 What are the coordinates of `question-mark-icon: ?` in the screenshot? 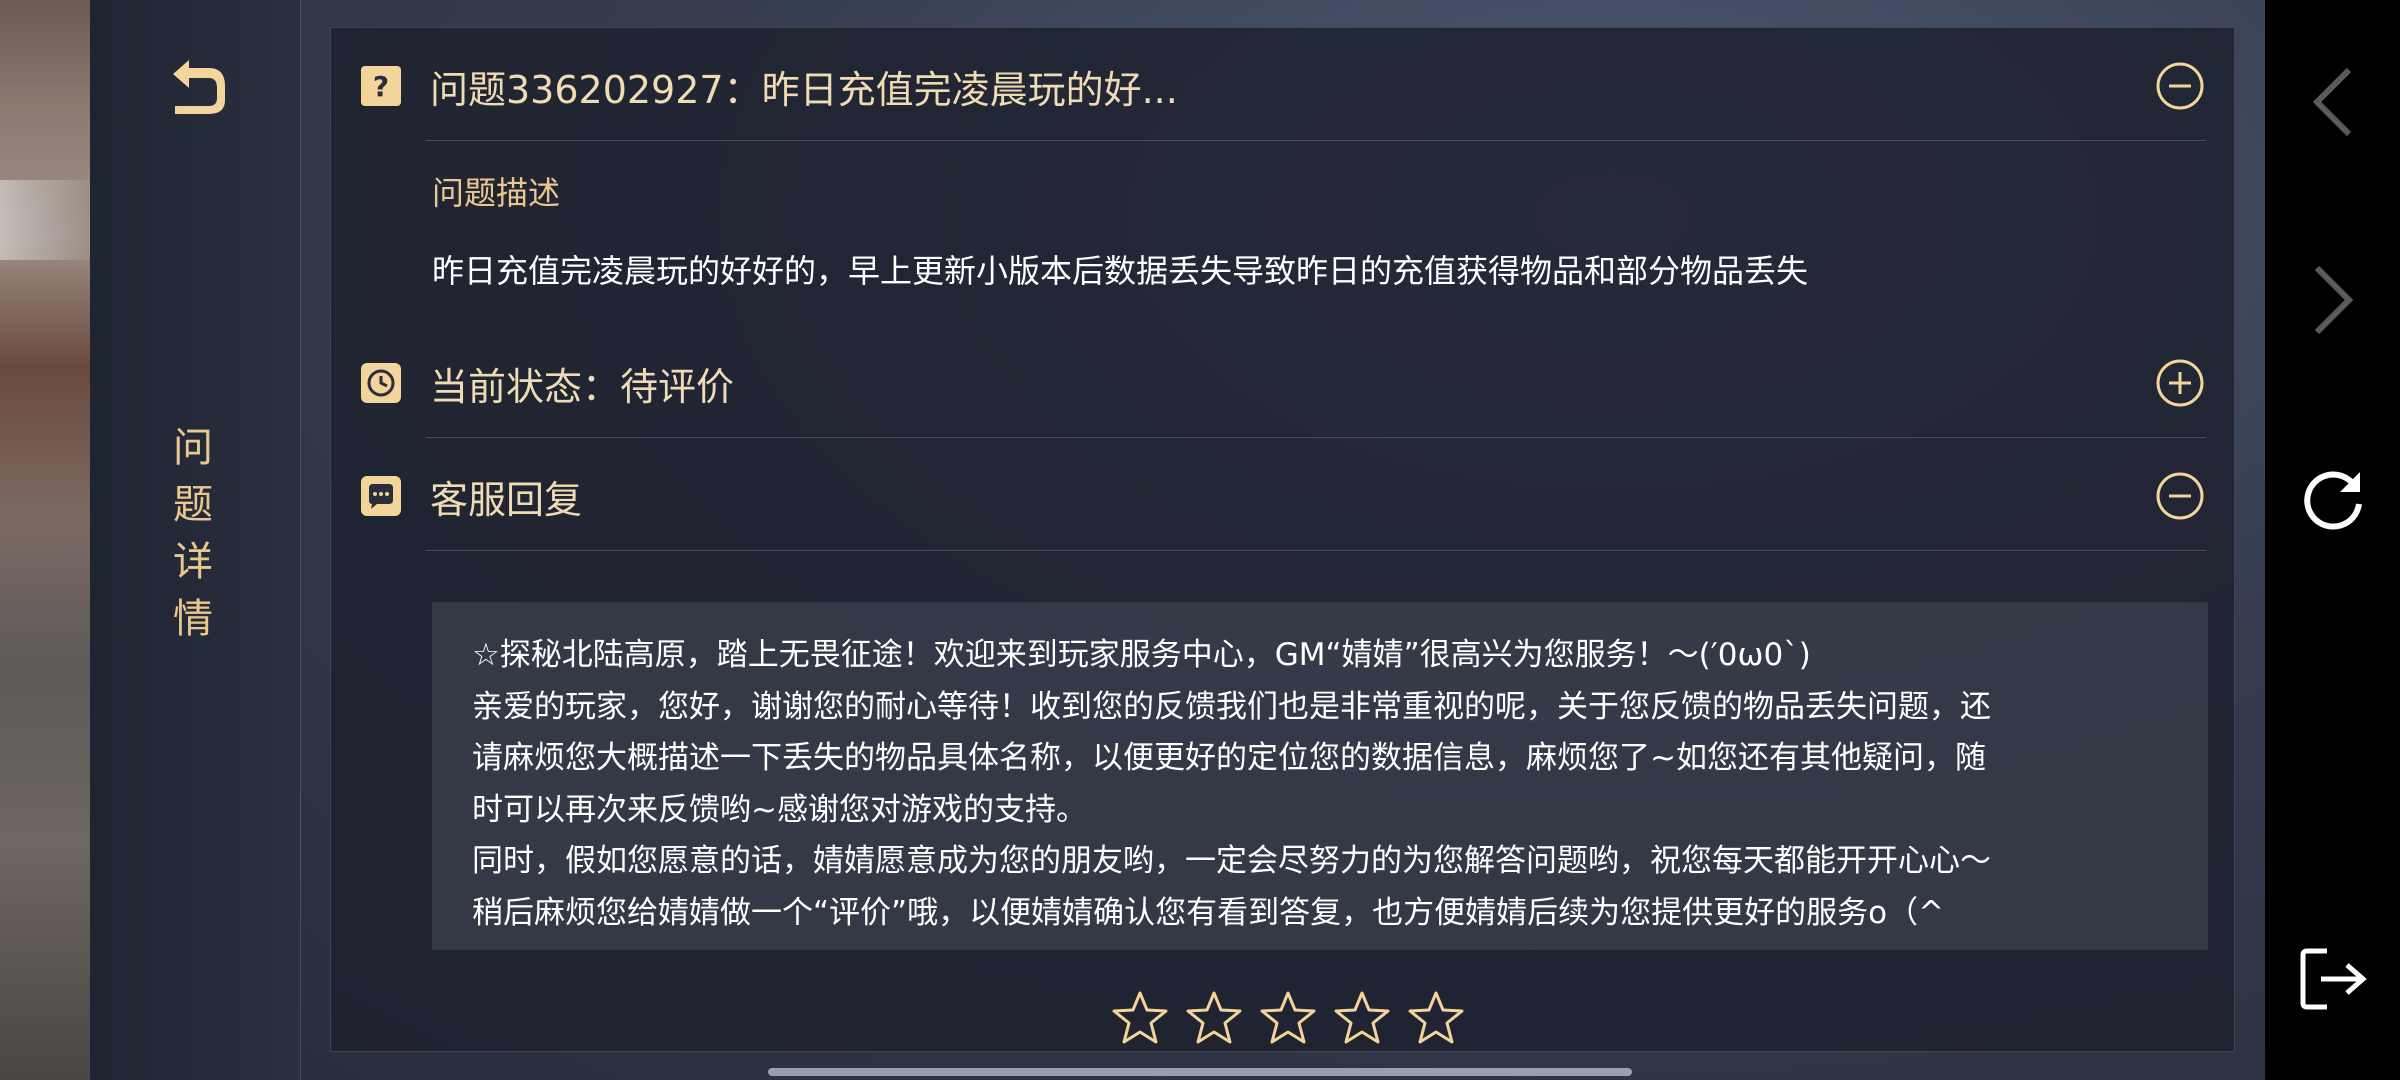 It's located at (381, 86).